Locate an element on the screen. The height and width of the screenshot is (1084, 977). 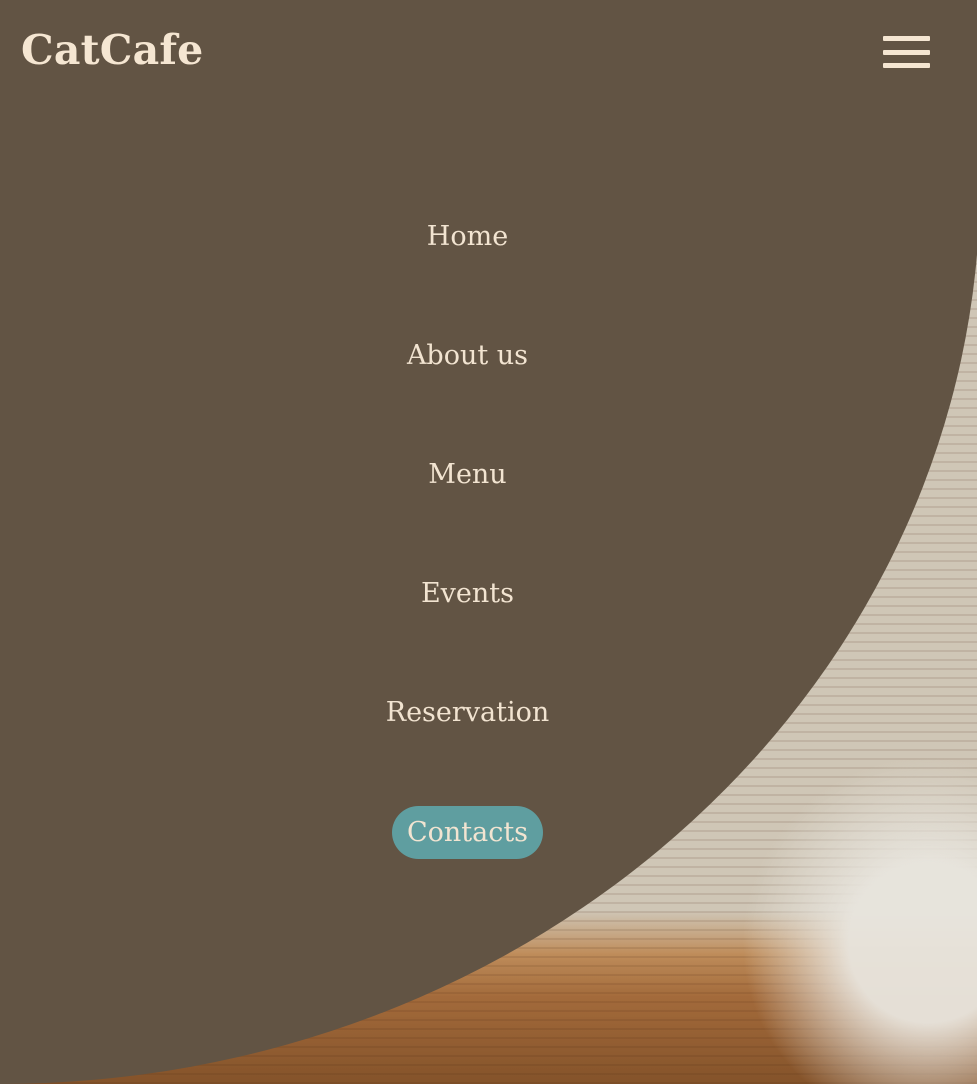
nav-item-menu: Menu is located at coordinates (467, 474).